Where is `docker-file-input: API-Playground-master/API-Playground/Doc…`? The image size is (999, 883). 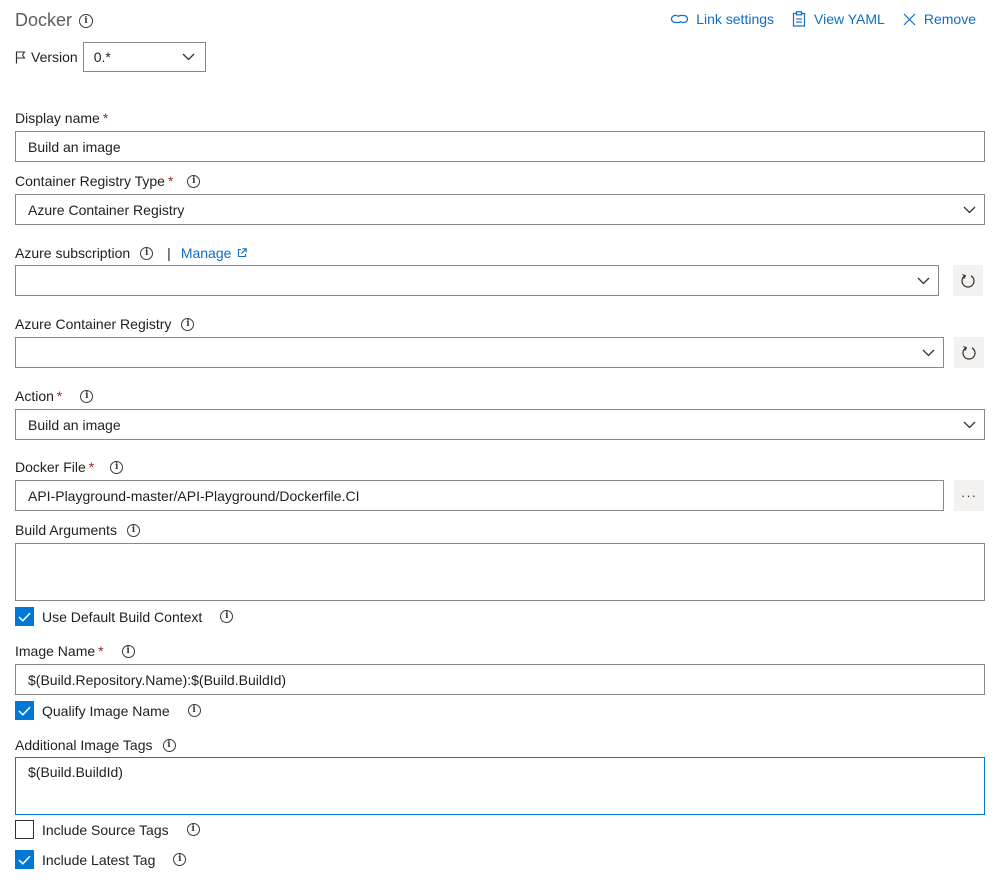 docker-file-input: API-Playground-master/API-Playground/Doc… is located at coordinates (479, 495).